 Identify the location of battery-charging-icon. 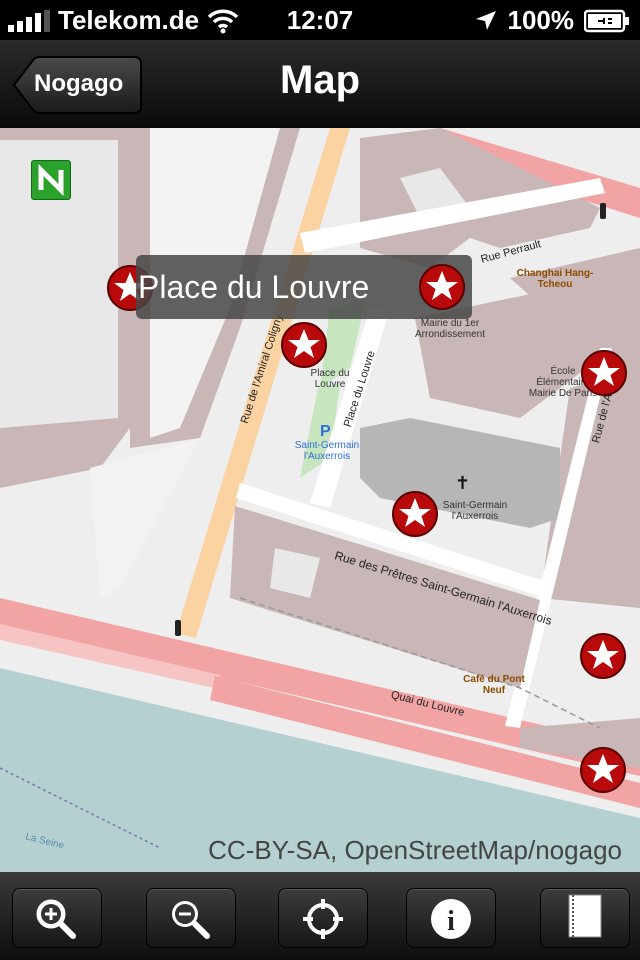
(606, 20).